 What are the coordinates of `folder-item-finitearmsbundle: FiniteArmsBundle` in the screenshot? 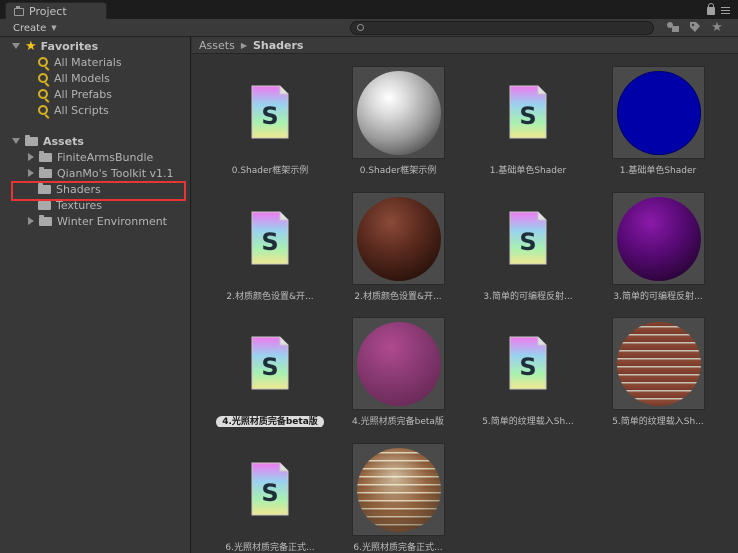 It's located at (90, 157).